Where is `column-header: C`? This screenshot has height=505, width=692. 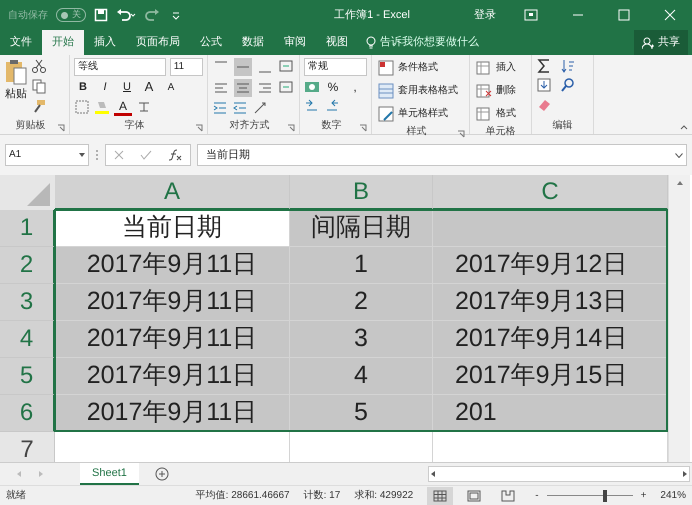
column-header: C is located at coordinates (550, 192).